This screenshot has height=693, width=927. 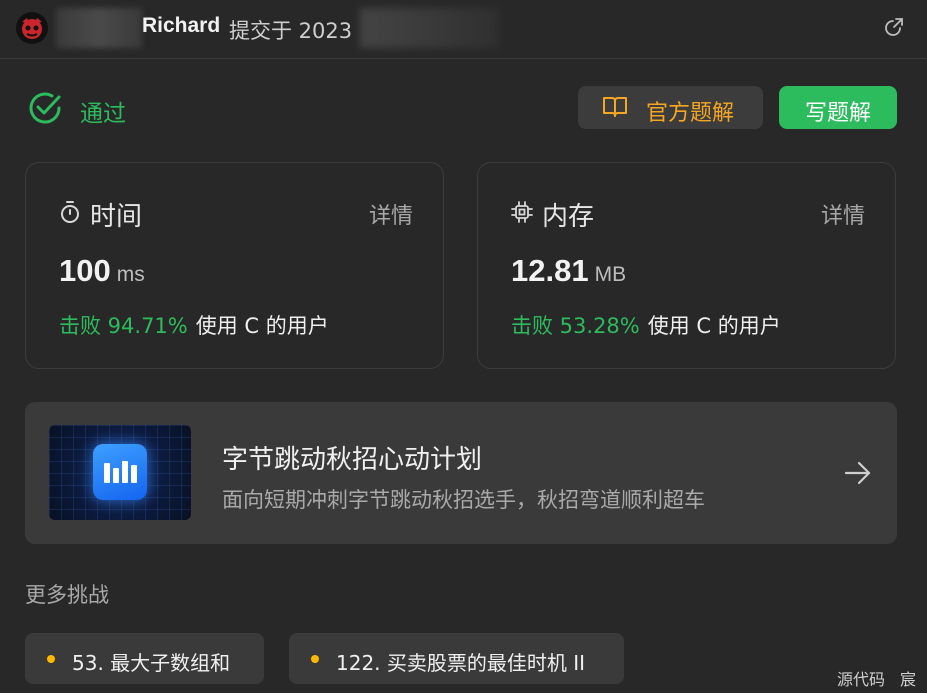 I want to click on arrow-right-icon, so click(x=858, y=473).